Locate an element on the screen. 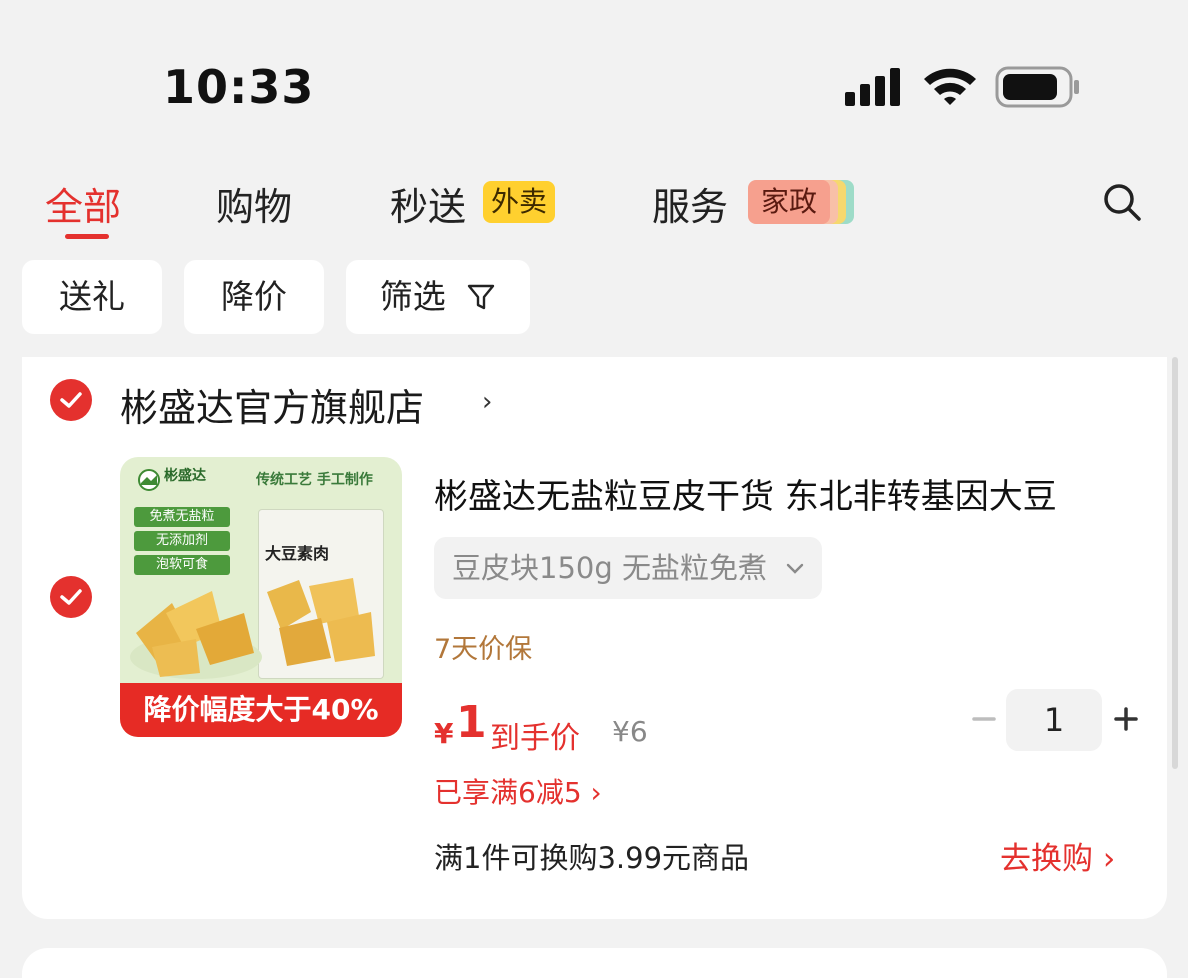 The image size is (1188, 978). funnel-icon is located at coordinates (481, 297).